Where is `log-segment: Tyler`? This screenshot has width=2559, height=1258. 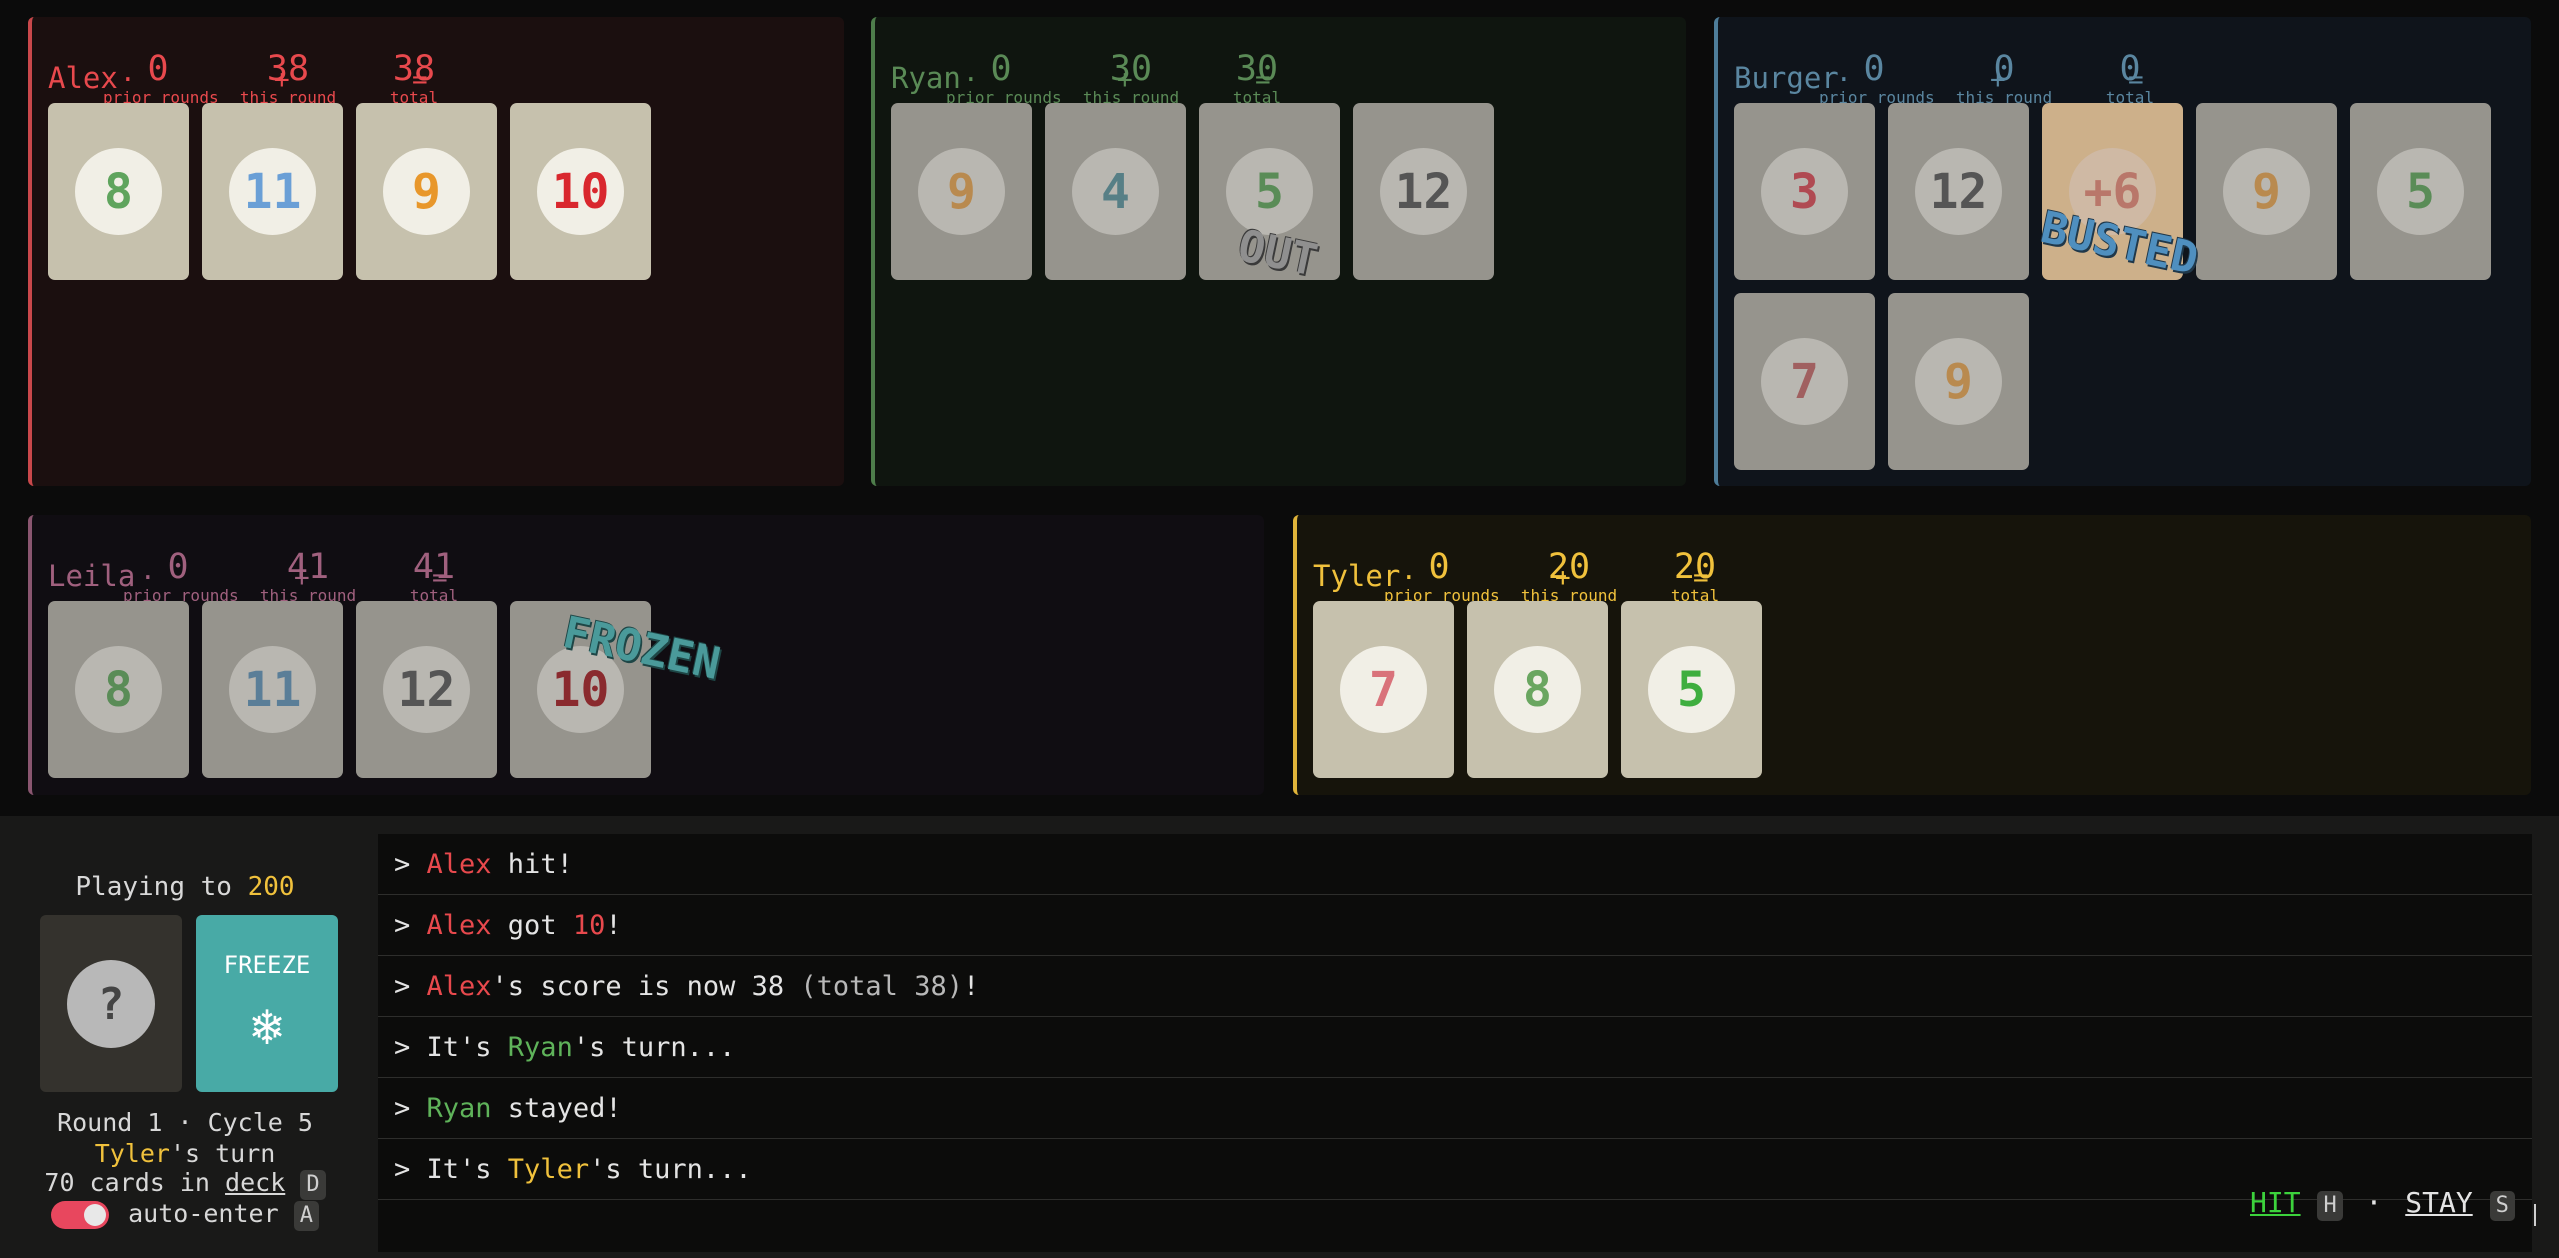 log-segment: Tyler is located at coordinates (548, 1169).